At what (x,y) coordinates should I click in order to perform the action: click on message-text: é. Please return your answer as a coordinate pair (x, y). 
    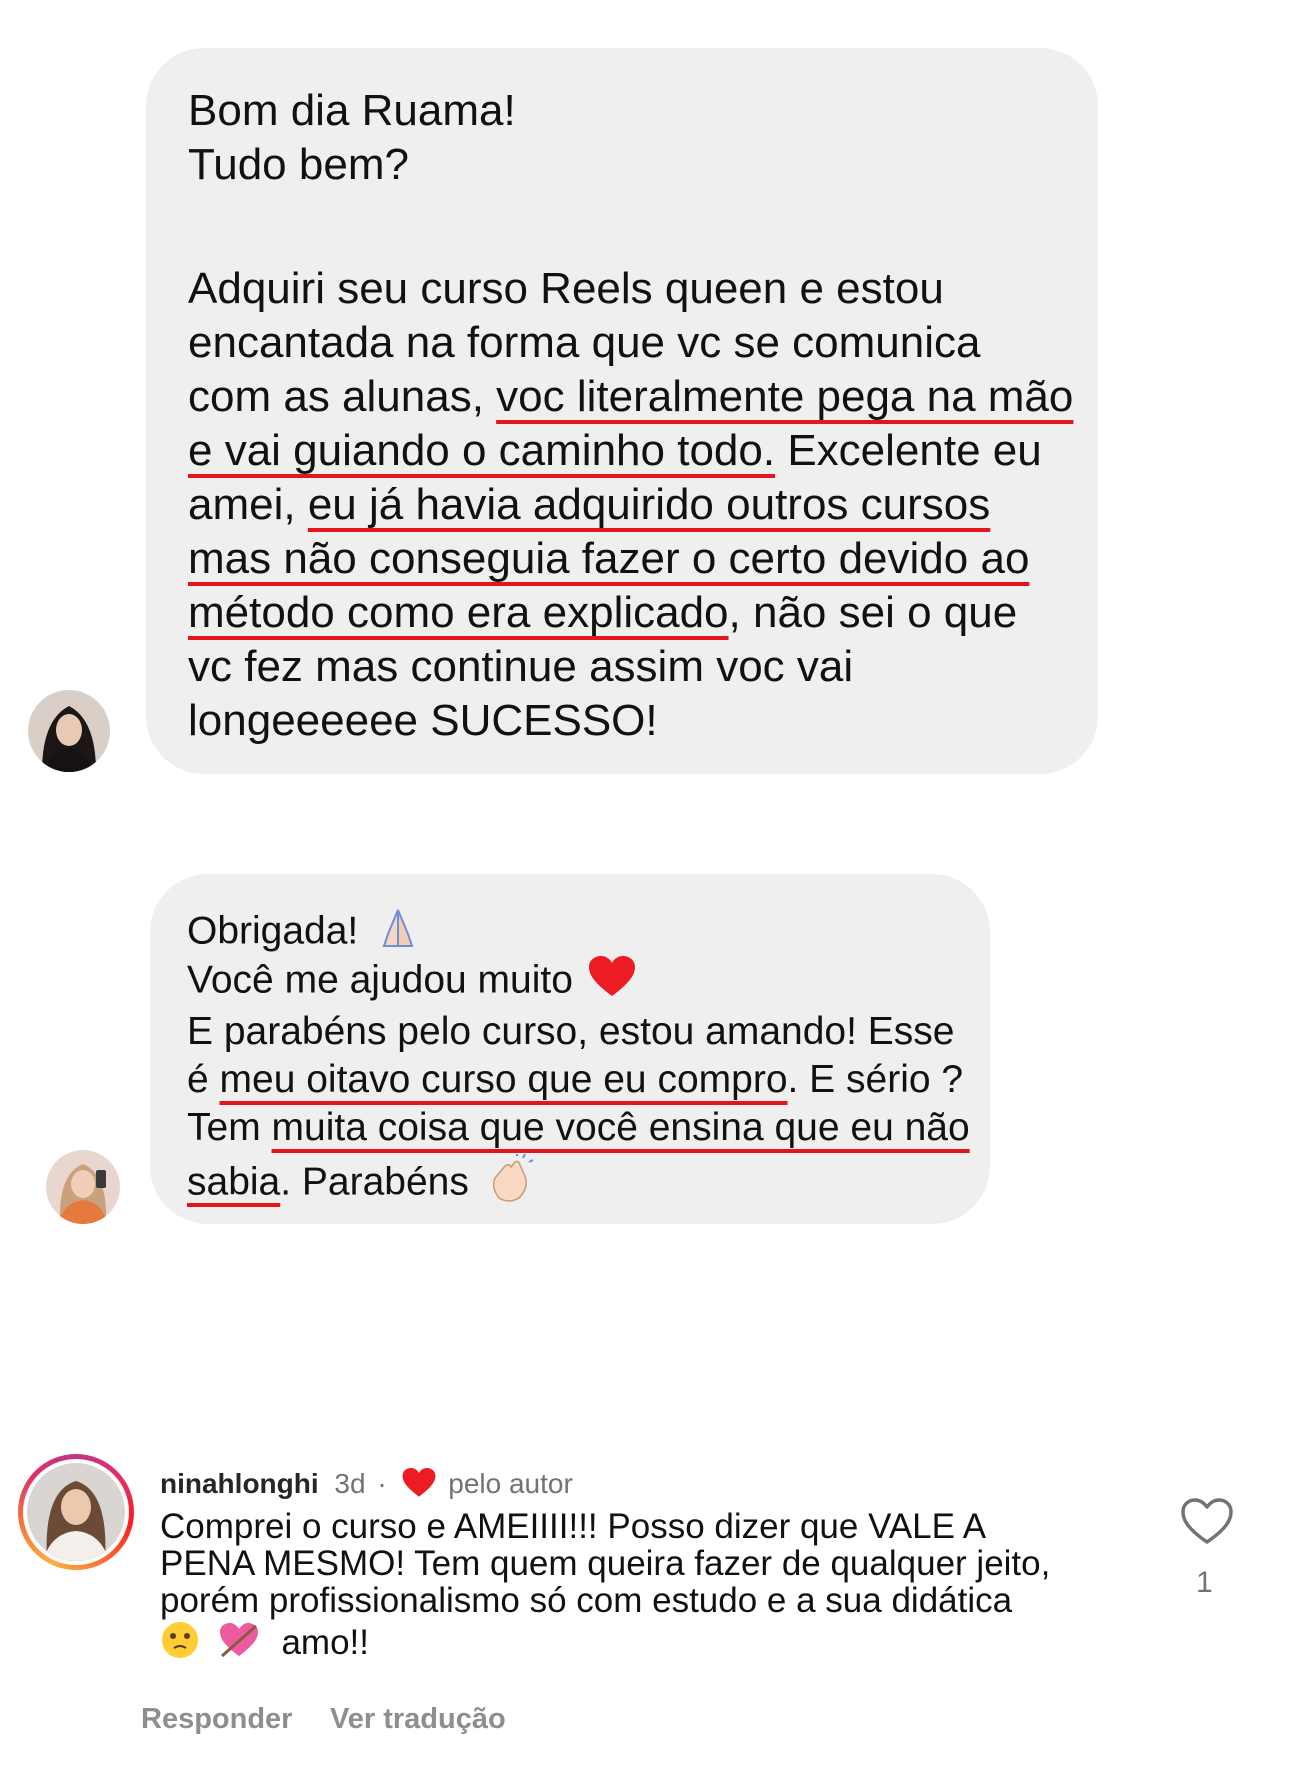
    Looking at the image, I should click on (203, 1079).